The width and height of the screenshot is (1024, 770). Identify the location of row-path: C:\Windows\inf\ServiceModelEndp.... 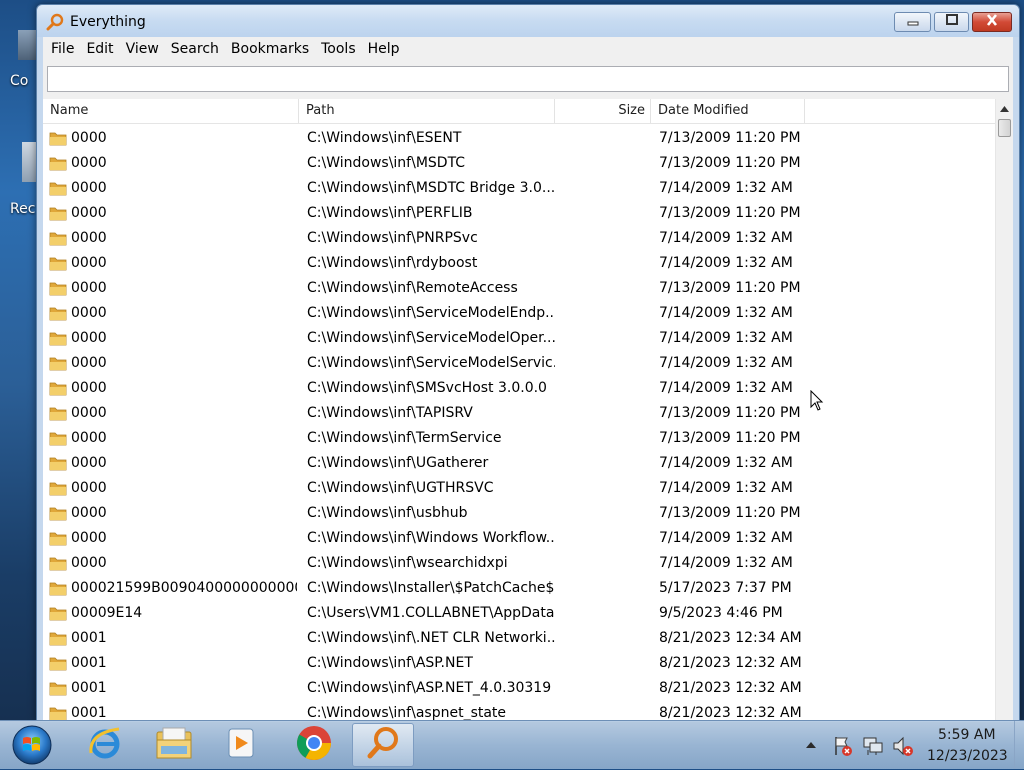
(431, 313).